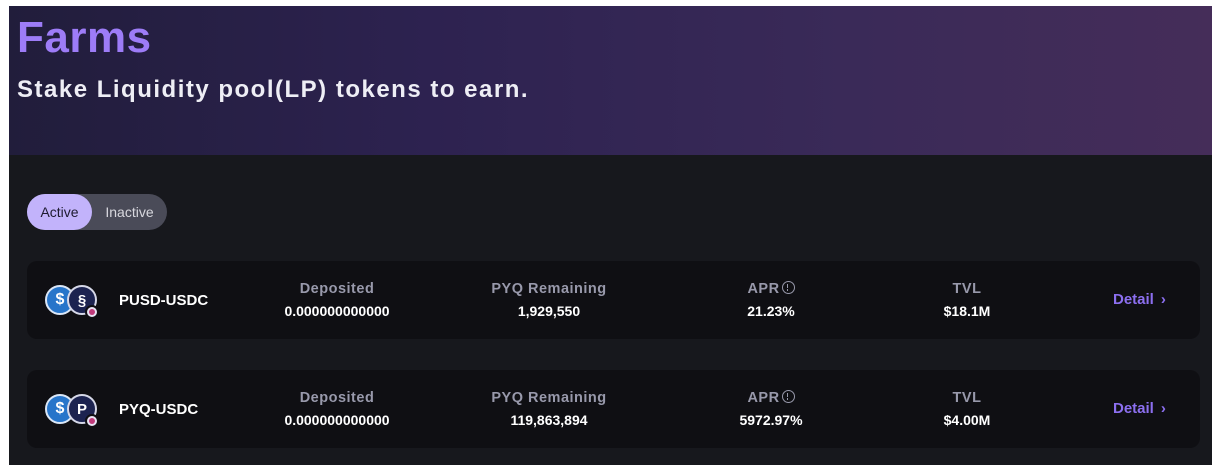 The width and height of the screenshot is (1221, 473). Describe the element at coordinates (273, 89) in the screenshot. I see `page-subtitle: Stake Liquidity pool(LP) tokens to earn.` at that location.